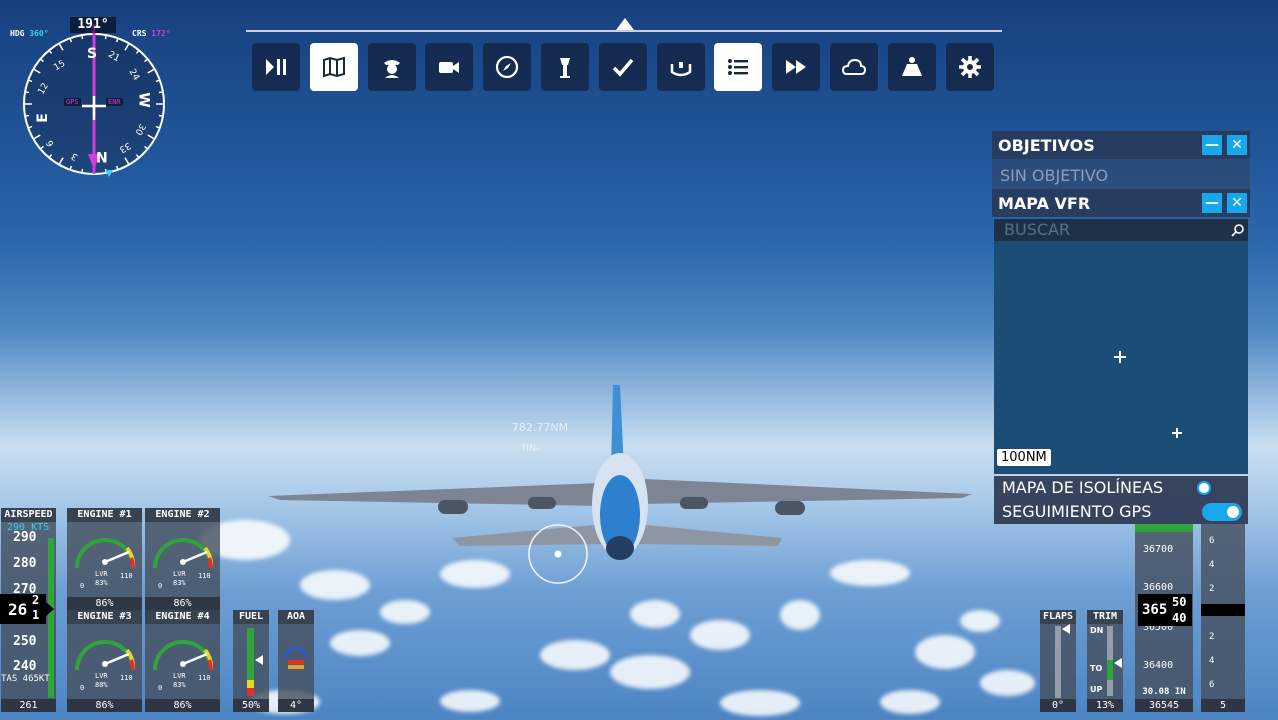 The image size is (1278, 720). Describe the element at coordinates (251, 617) in the screenshot. I see `fuel-title: FUEL` at that location.